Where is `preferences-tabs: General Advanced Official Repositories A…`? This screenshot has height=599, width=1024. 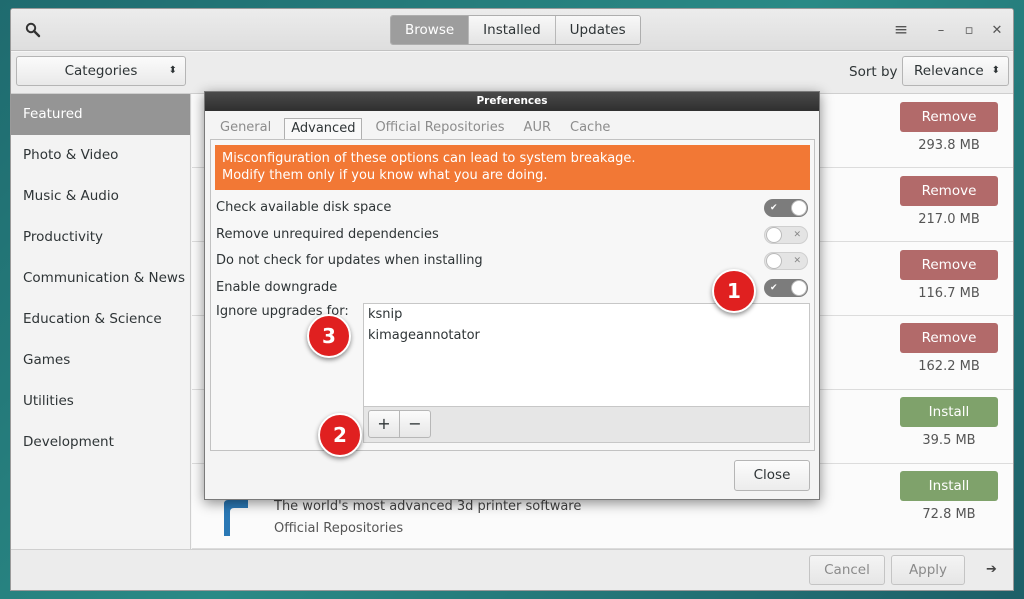 preferences-tabs: General Advanced Official Repositories A… is located at coordinates (418, 129).